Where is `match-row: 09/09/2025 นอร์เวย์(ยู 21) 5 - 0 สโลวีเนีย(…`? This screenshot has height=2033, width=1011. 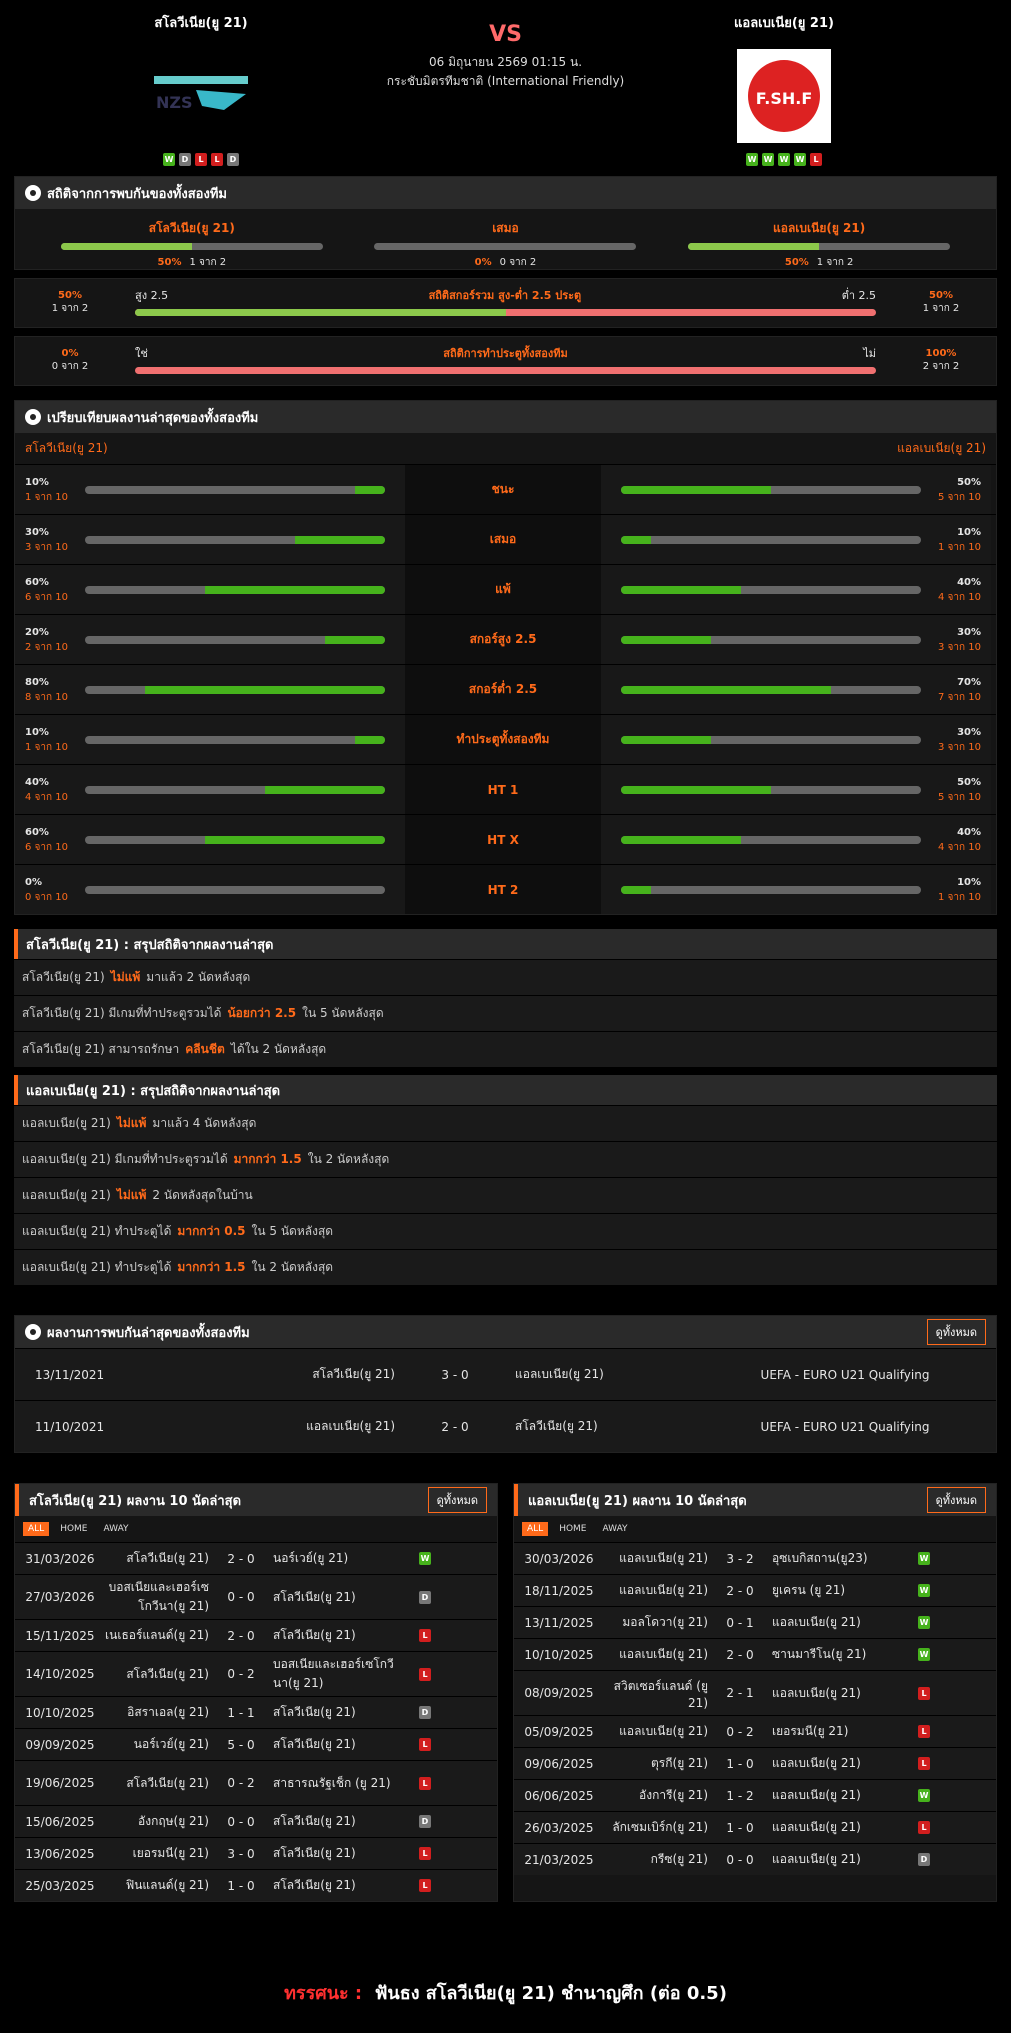
match-row: 09/09/2025 นอร์เวย์(ยู 21) 5 - 0 สโลวีเนีย(… is located at coordinates (256, 1744).